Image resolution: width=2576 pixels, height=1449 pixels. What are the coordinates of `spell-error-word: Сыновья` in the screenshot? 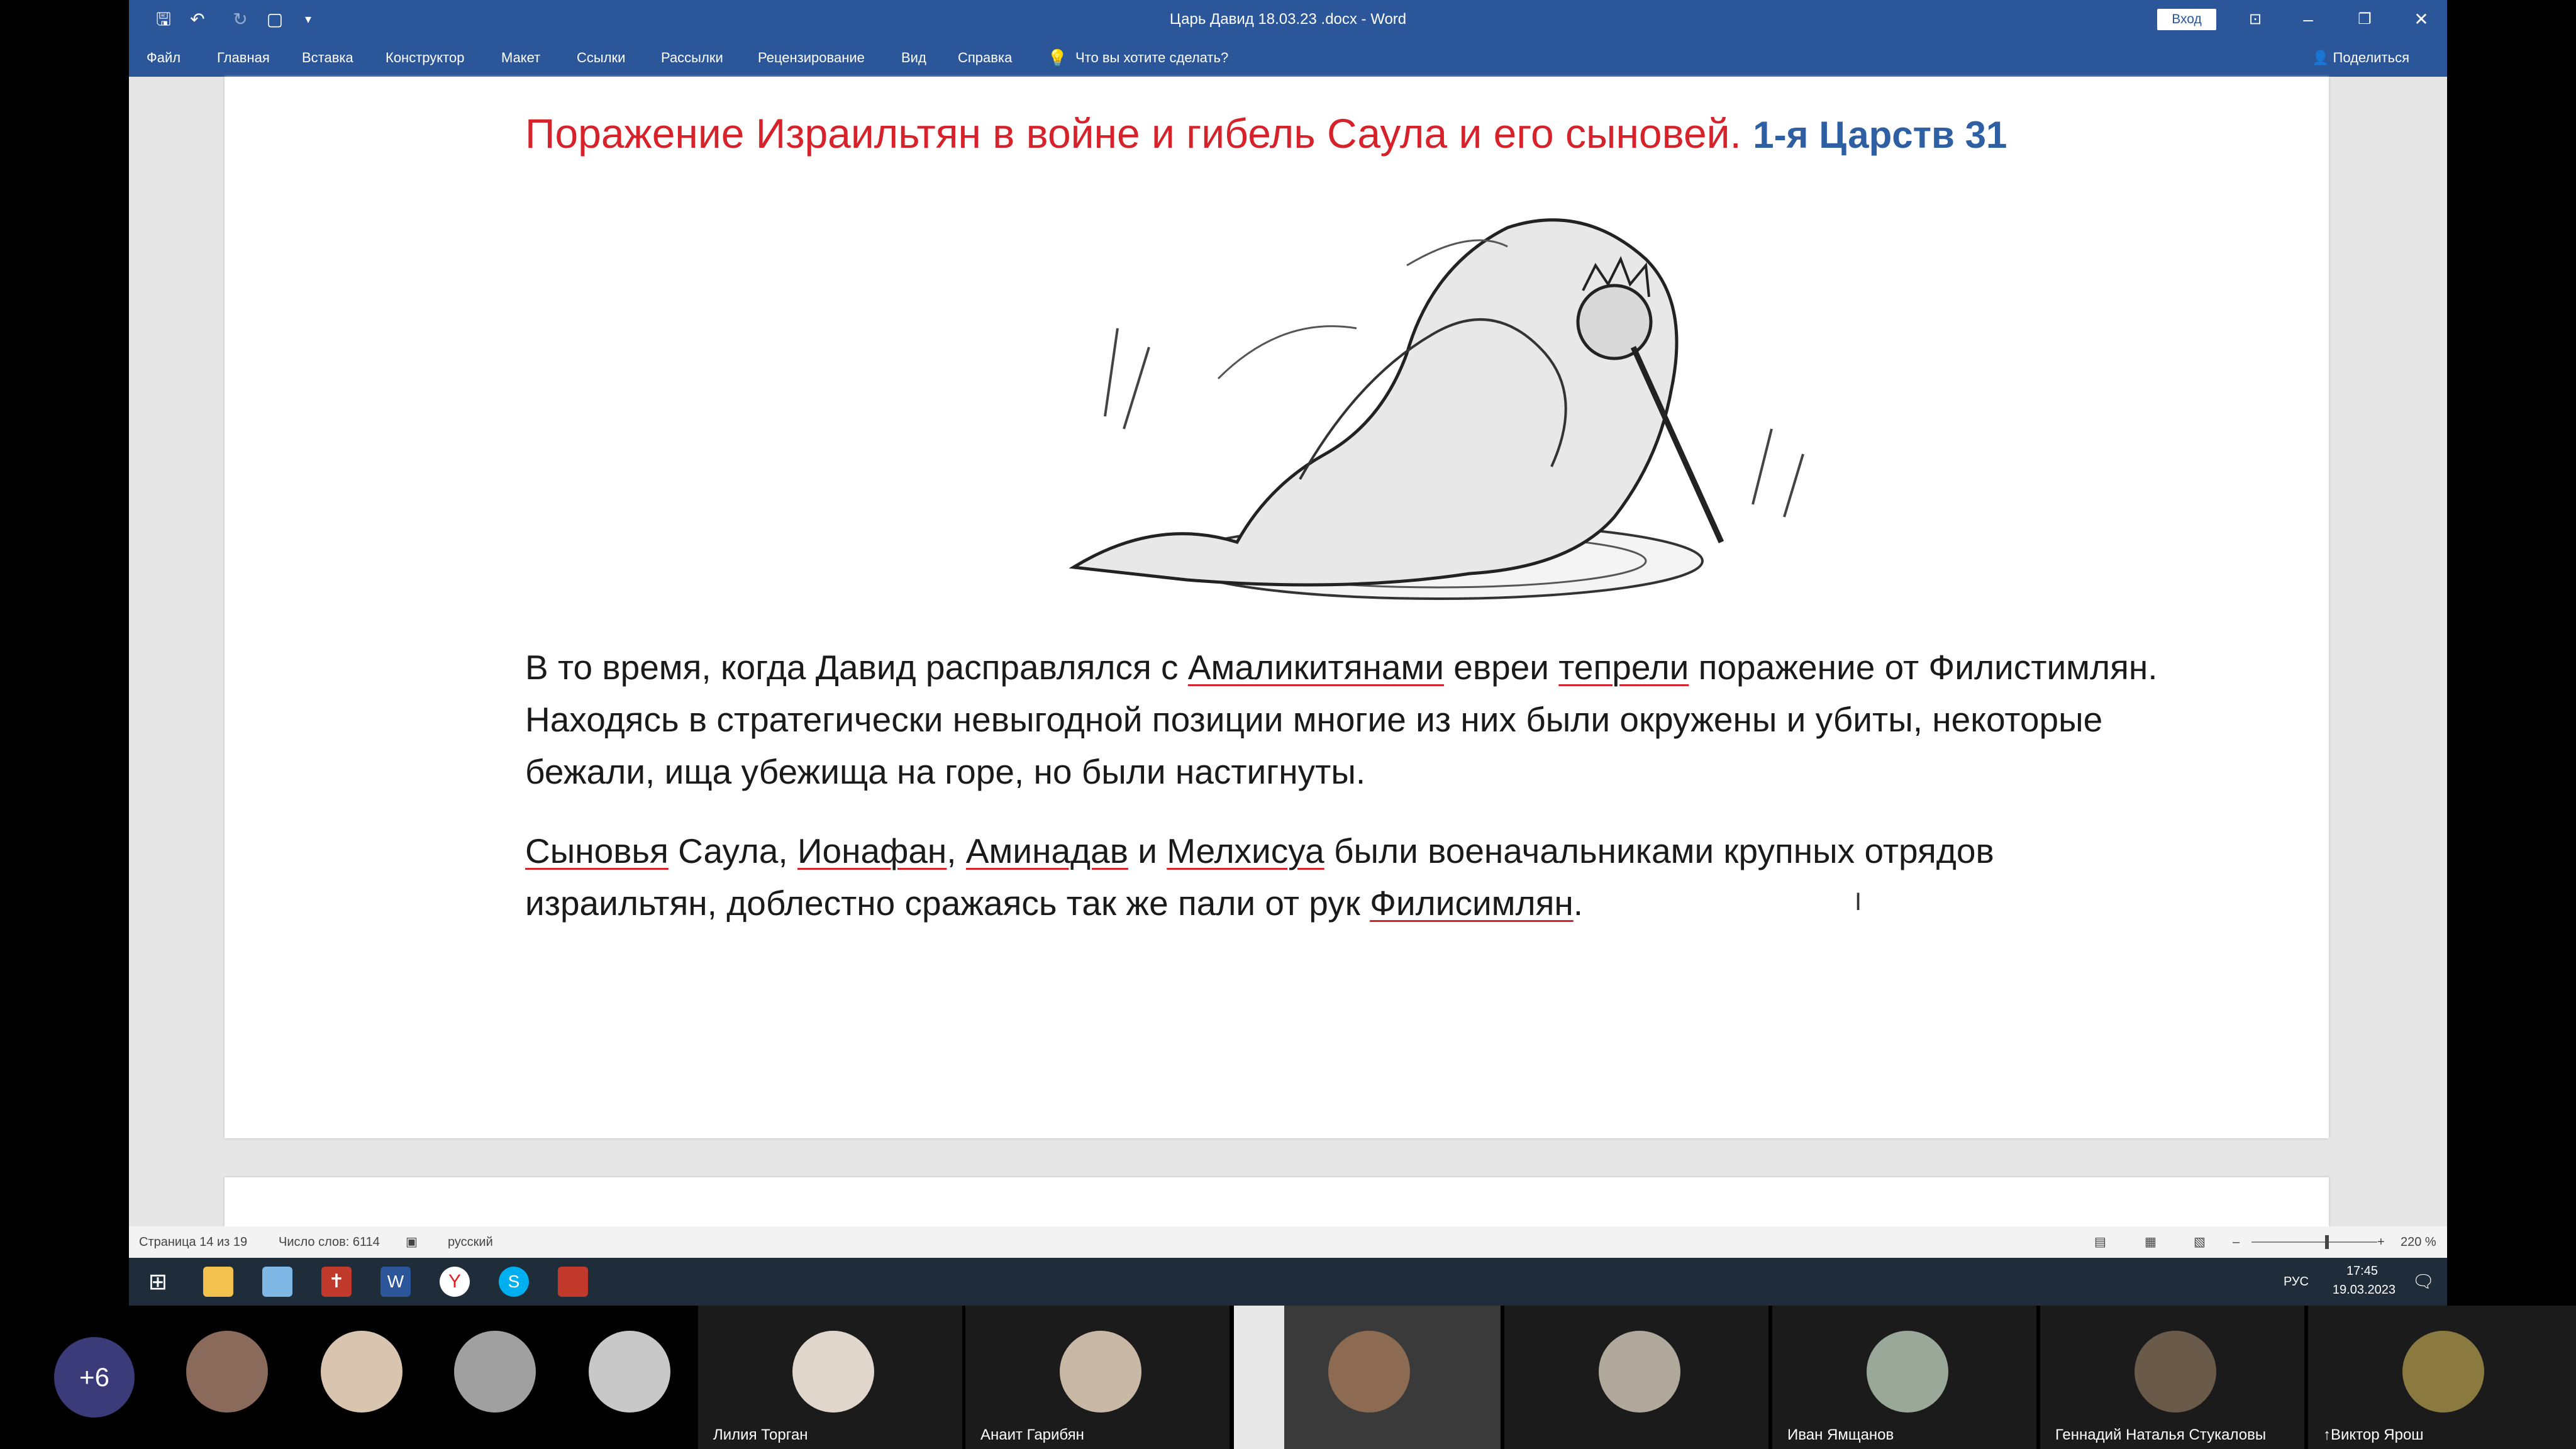 It's located at (597, 850).